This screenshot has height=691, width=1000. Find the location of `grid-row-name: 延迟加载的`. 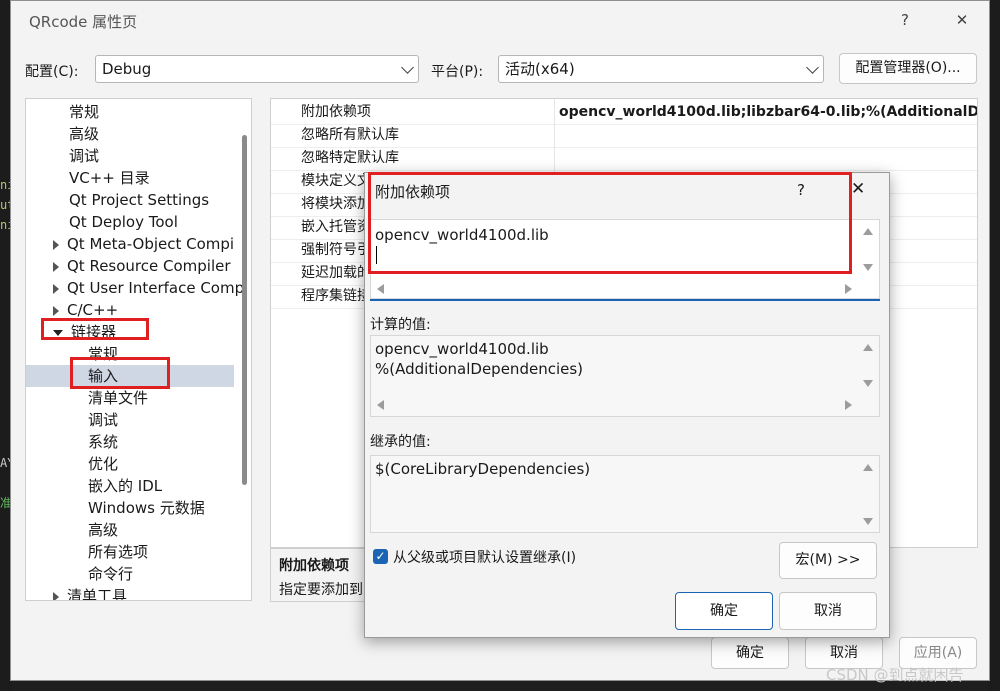

grid-row-name: 延迟加载的 is located at coordinates (336, 273).